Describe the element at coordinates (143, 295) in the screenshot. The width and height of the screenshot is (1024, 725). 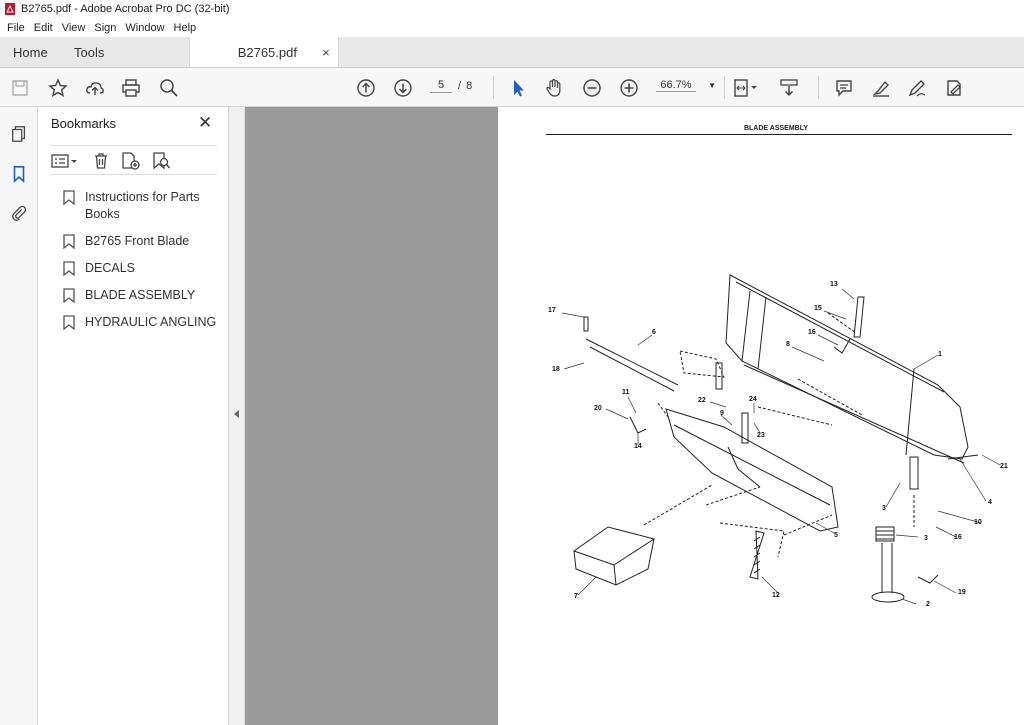
I see `bookmark-item: BLADE ASSEMBLY` at that location.